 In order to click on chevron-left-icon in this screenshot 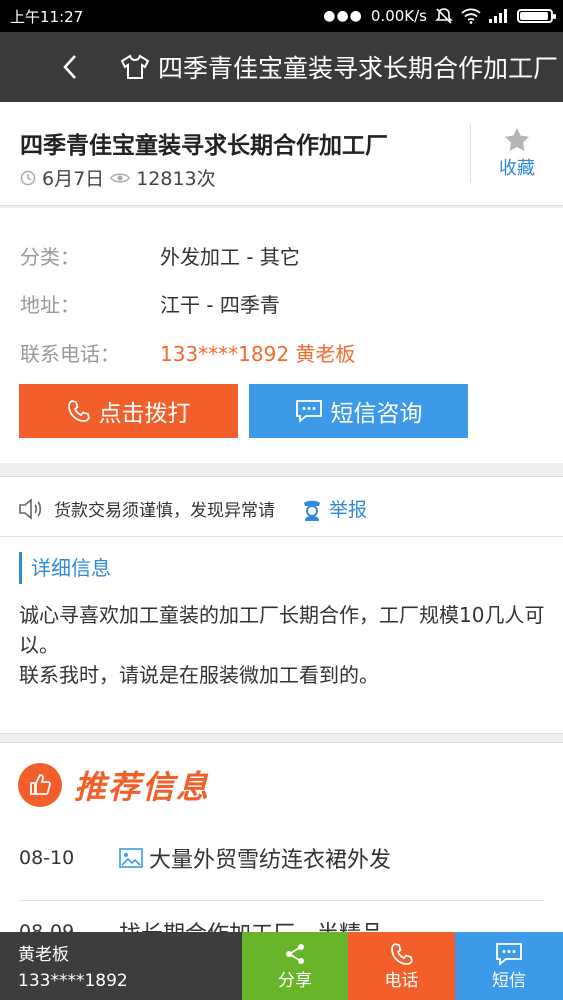, I will do `click(69, 67)`.